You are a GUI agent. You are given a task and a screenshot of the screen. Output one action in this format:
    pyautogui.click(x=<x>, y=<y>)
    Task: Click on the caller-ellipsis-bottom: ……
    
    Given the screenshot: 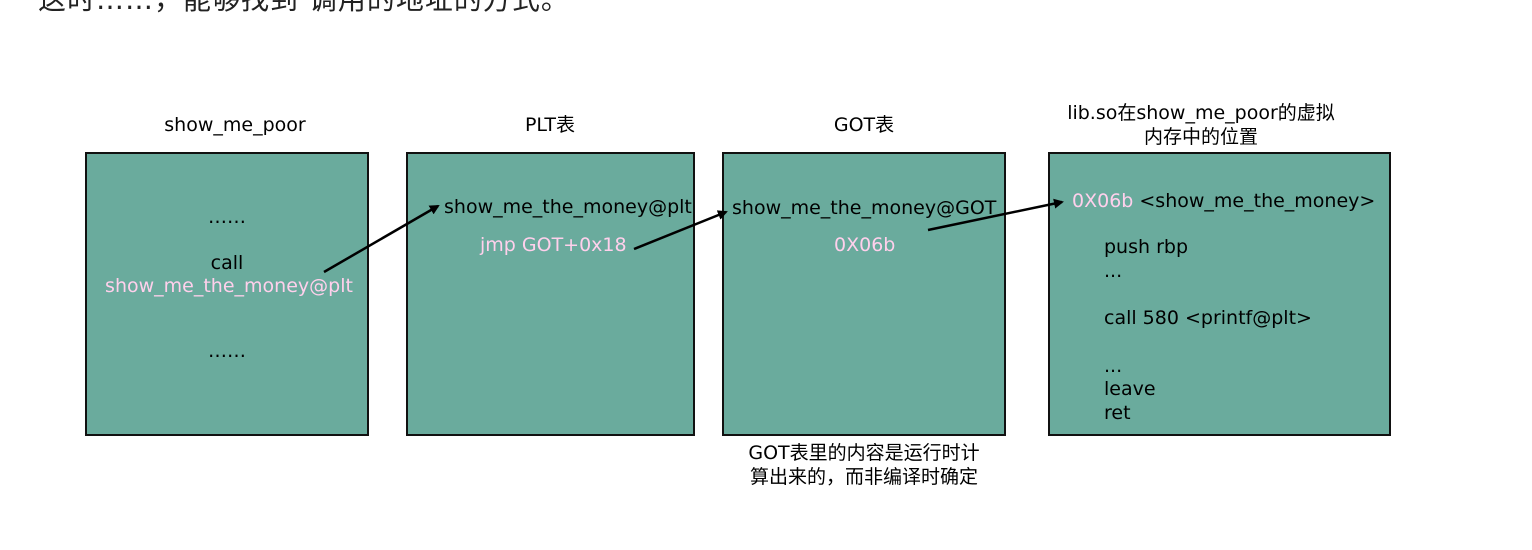 What is the action you would take?
    pyautogui.click(x=227, y=351)
    